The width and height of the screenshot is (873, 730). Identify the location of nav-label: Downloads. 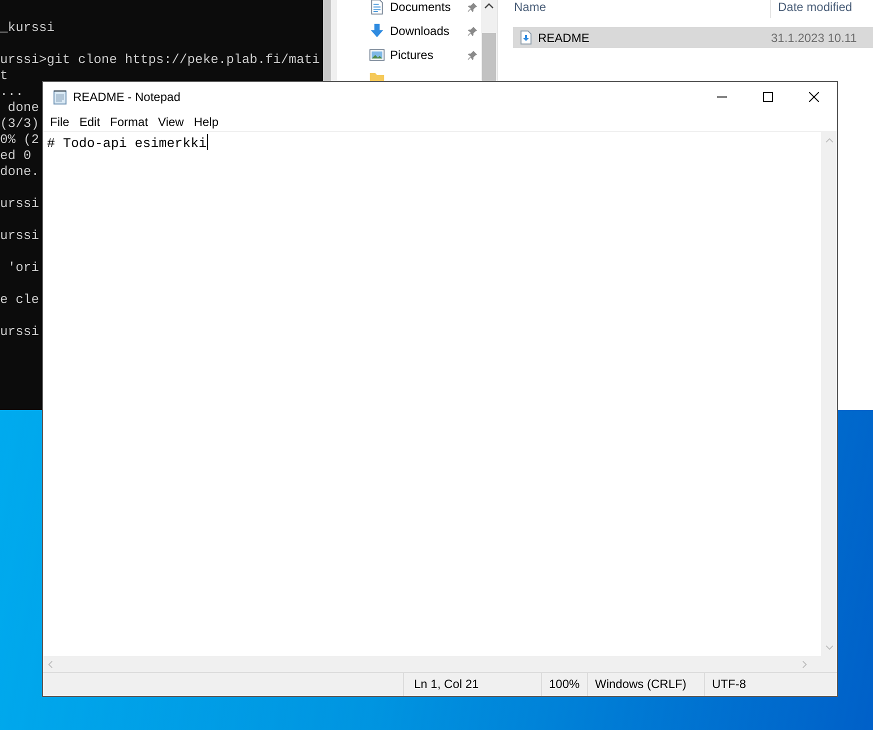
(420, 31).